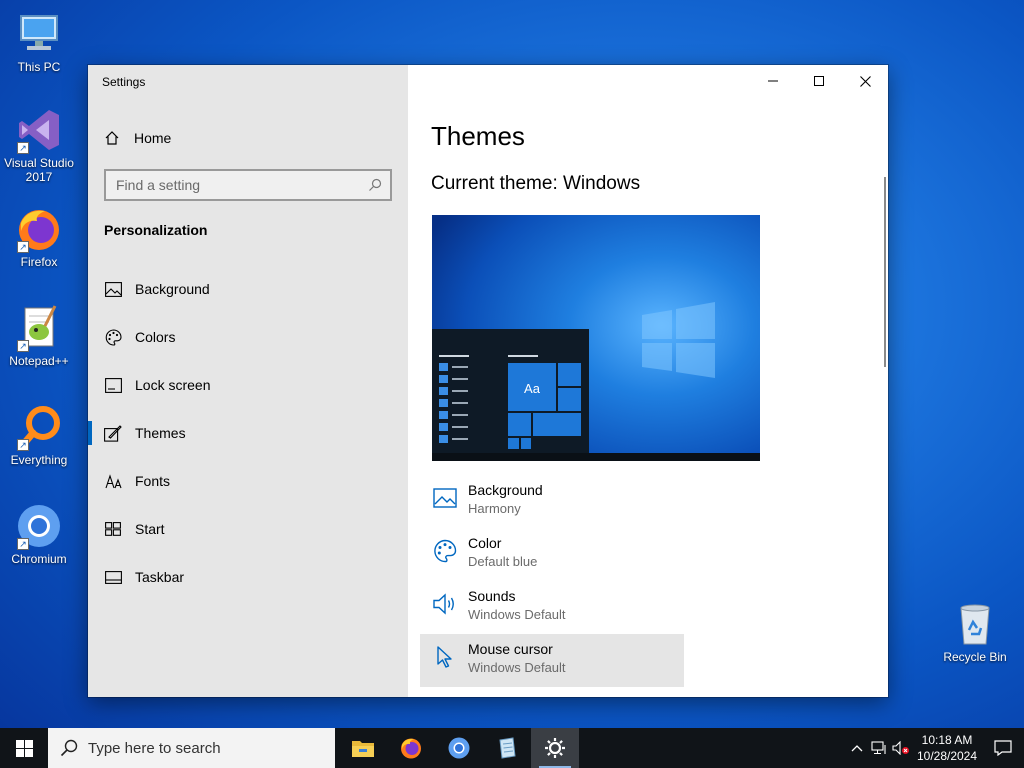 This screenshot has height=768, width=1024. I want to click on volume-muted-icon, so click(900, 748).